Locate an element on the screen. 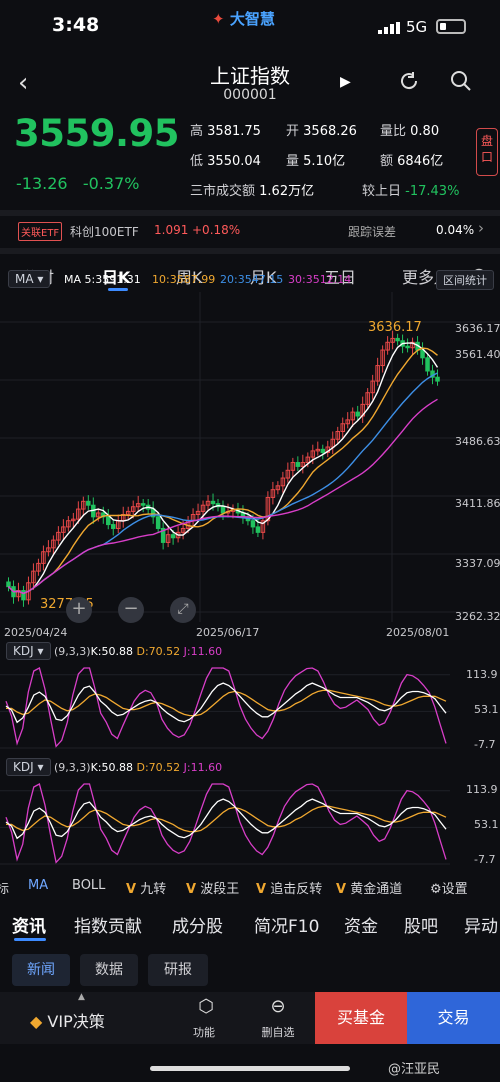 Image resolution: width=500 pixels, height=1082 pixels. kdj-select-2: KDJ ▾ is located at coordinates (28, 767).